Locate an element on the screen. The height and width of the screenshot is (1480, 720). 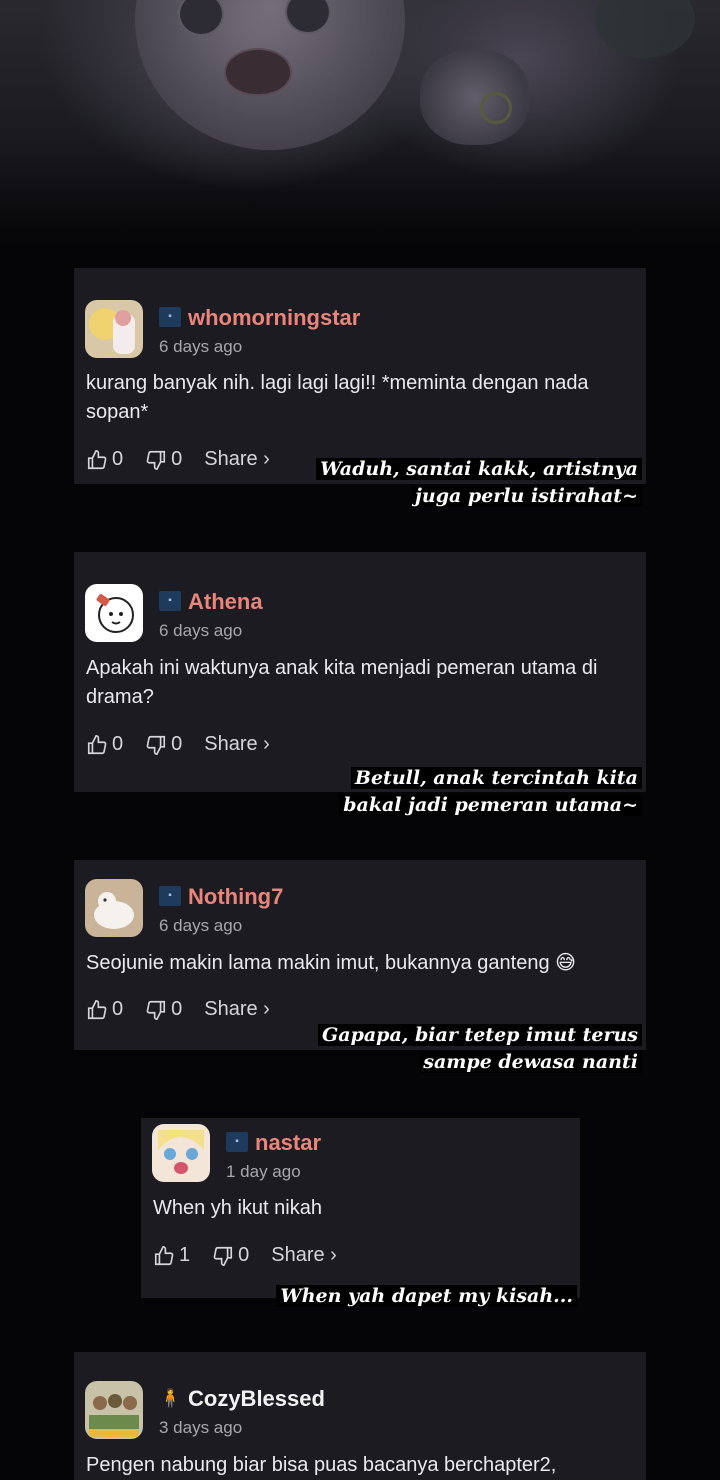
comment-time: 1 day ago is located at coordinates (263, 1171).